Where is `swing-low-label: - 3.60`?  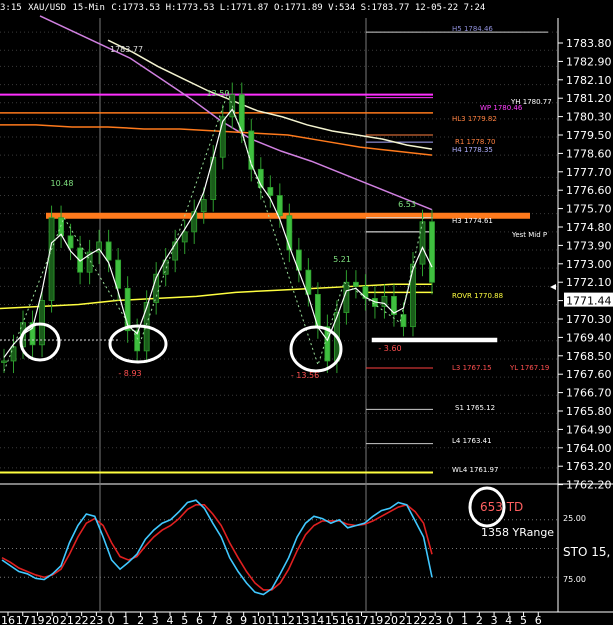
swing-low-label: - 3.60 is located at coordinates (389, 348).